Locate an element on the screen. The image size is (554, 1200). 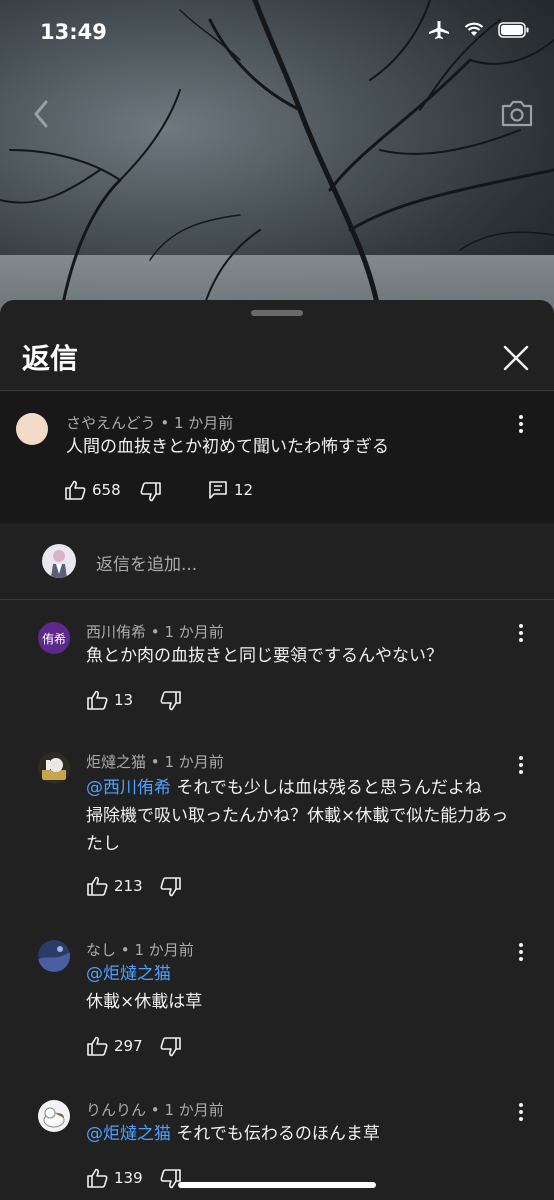
comment-text-line: @炬燵之猫 is located at coordinates (128, 974).